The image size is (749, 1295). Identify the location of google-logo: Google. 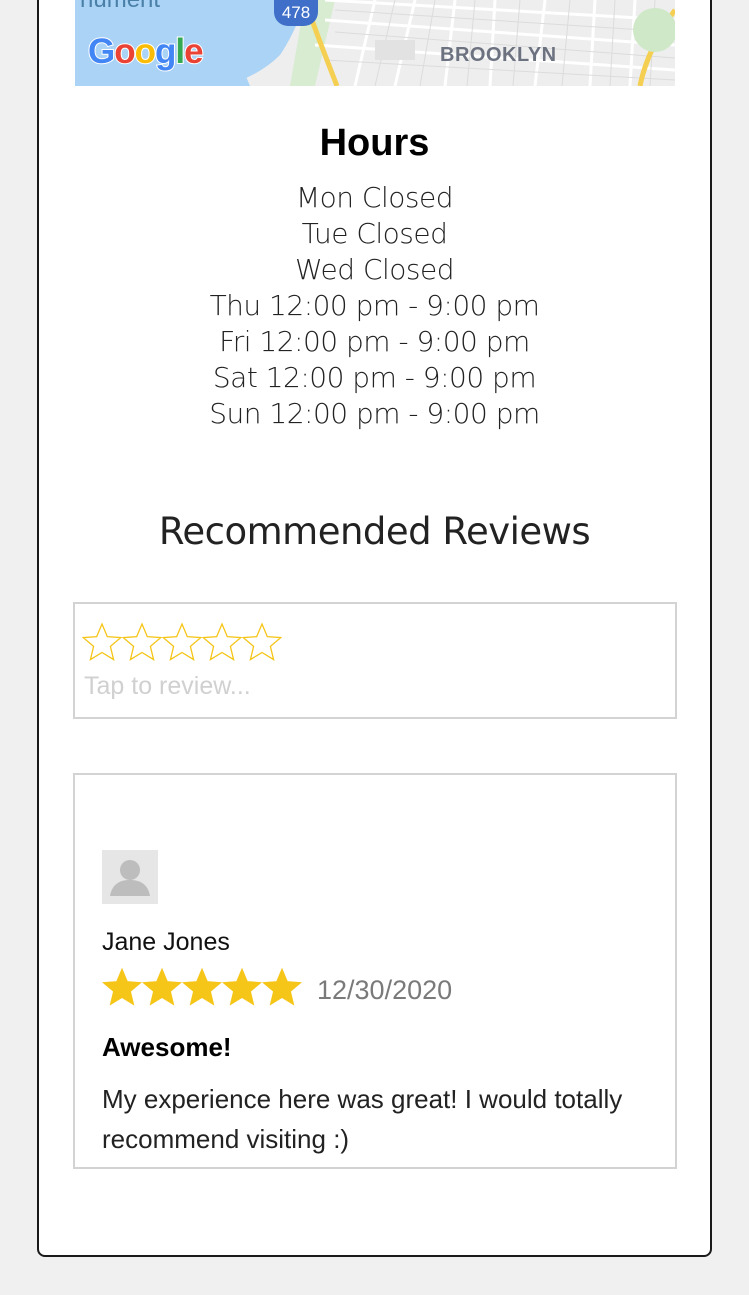
(146, 51).